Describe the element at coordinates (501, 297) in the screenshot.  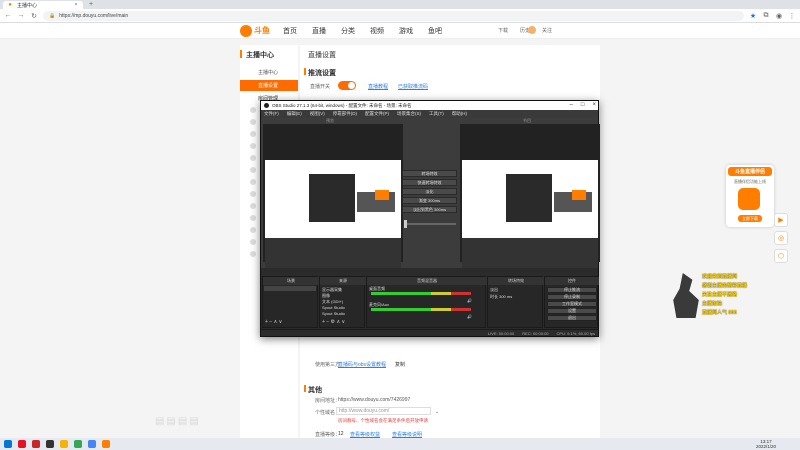
I see `duration-field: 时长 300 ms` at that location.